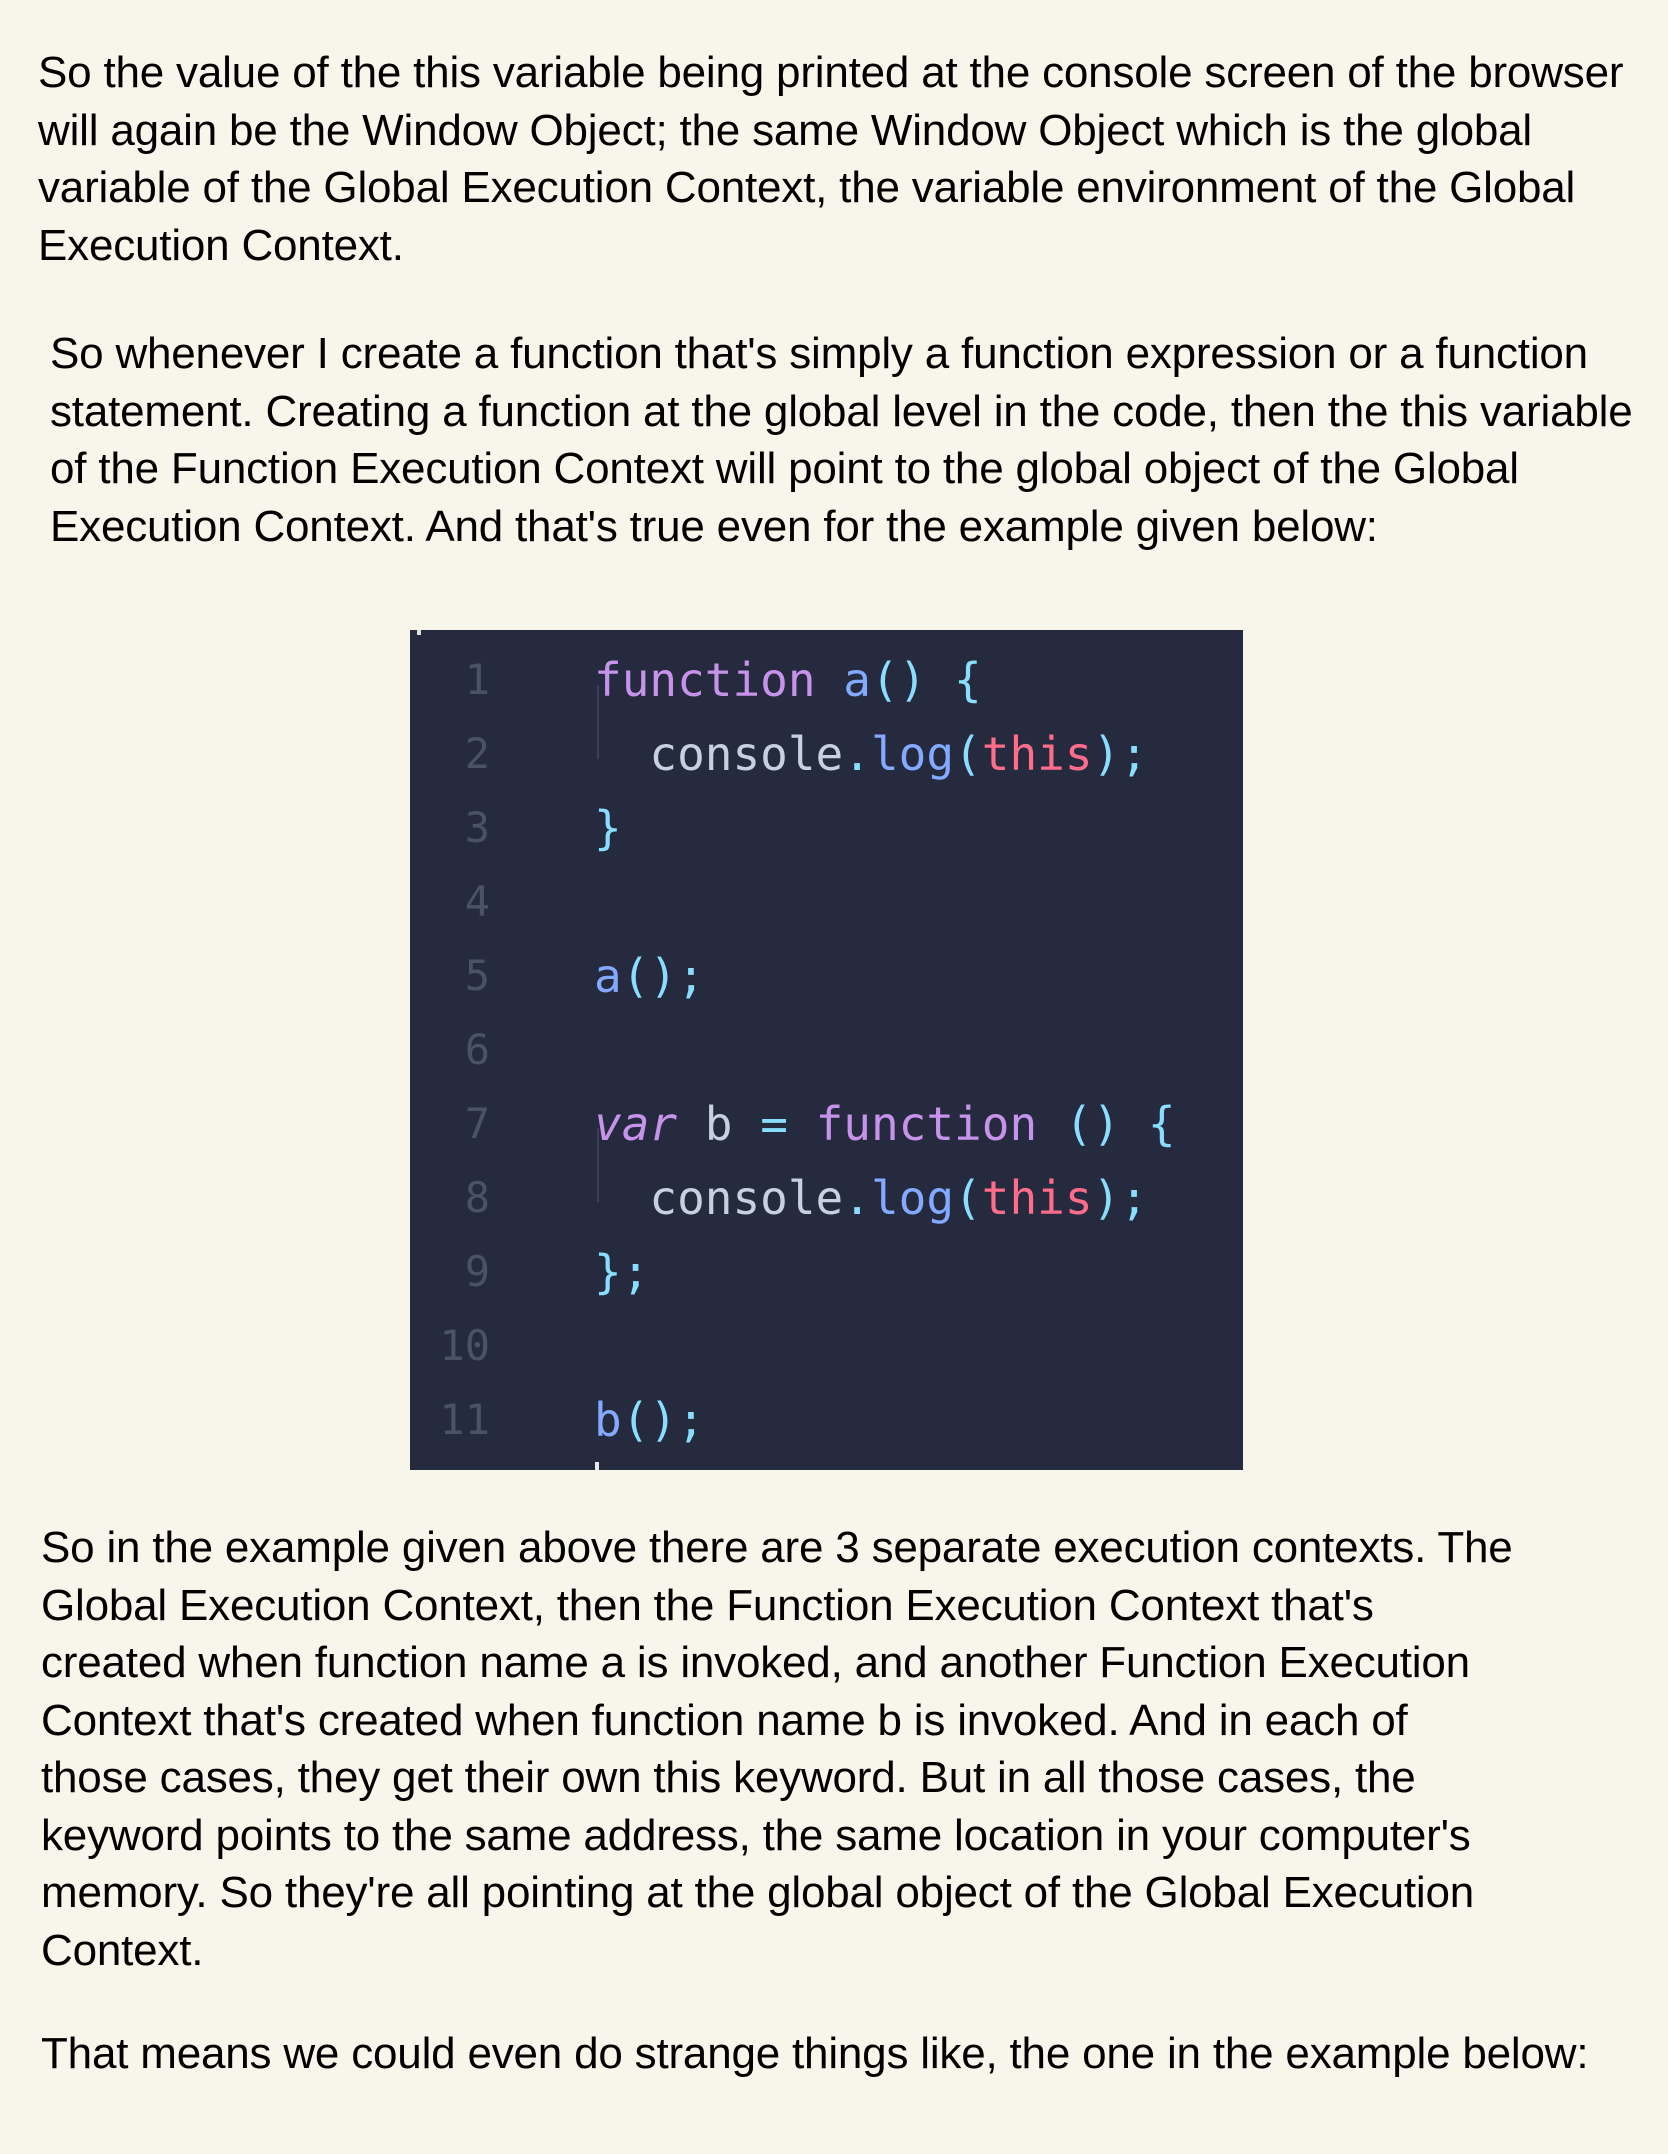  I want to click on code-token: var, so click(636, 1124).